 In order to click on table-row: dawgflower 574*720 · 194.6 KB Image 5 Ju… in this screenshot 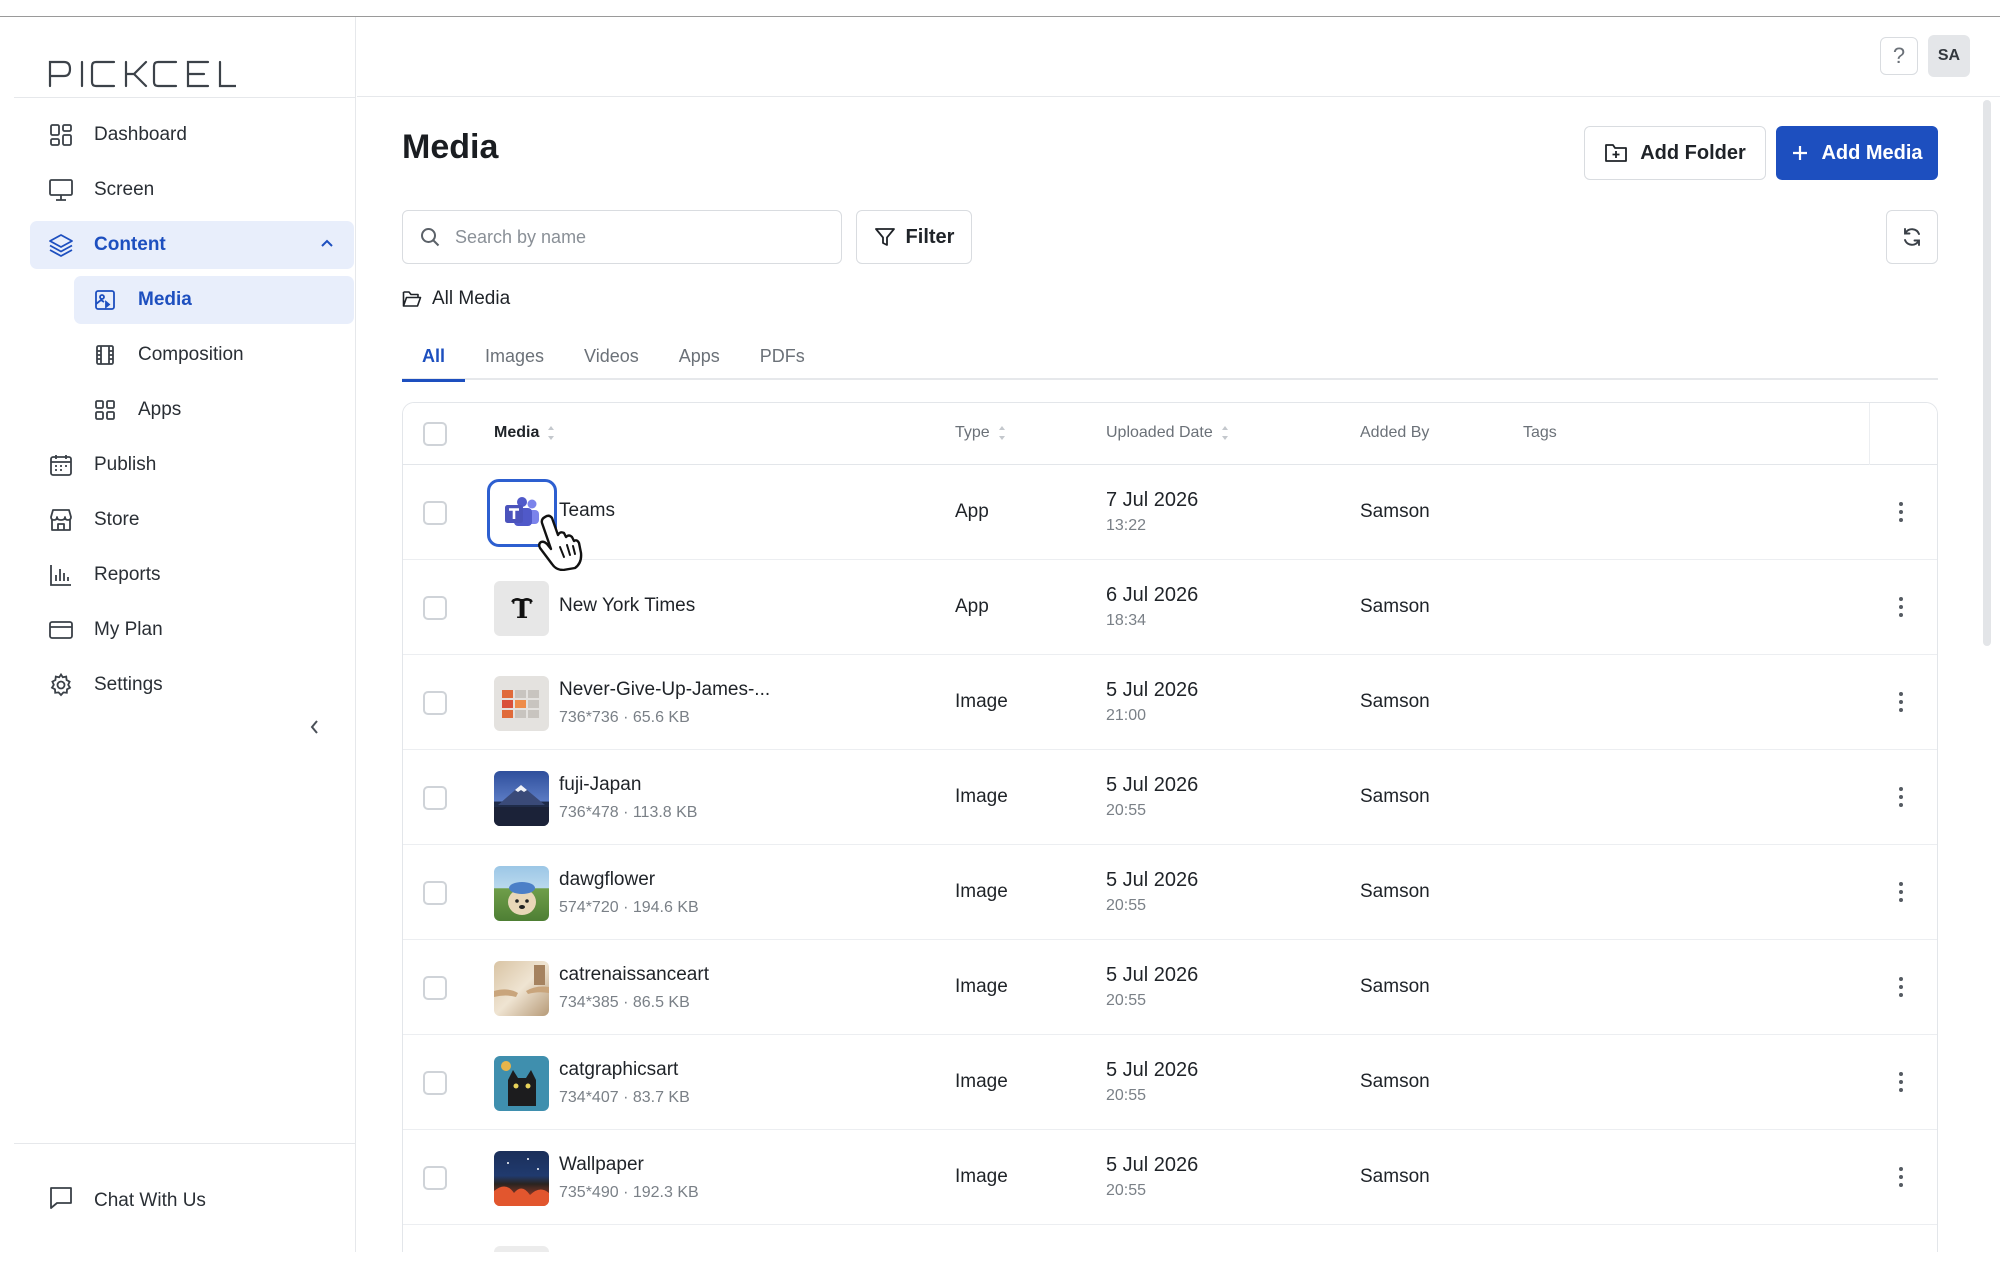, I will do `click(1170, 892)`.